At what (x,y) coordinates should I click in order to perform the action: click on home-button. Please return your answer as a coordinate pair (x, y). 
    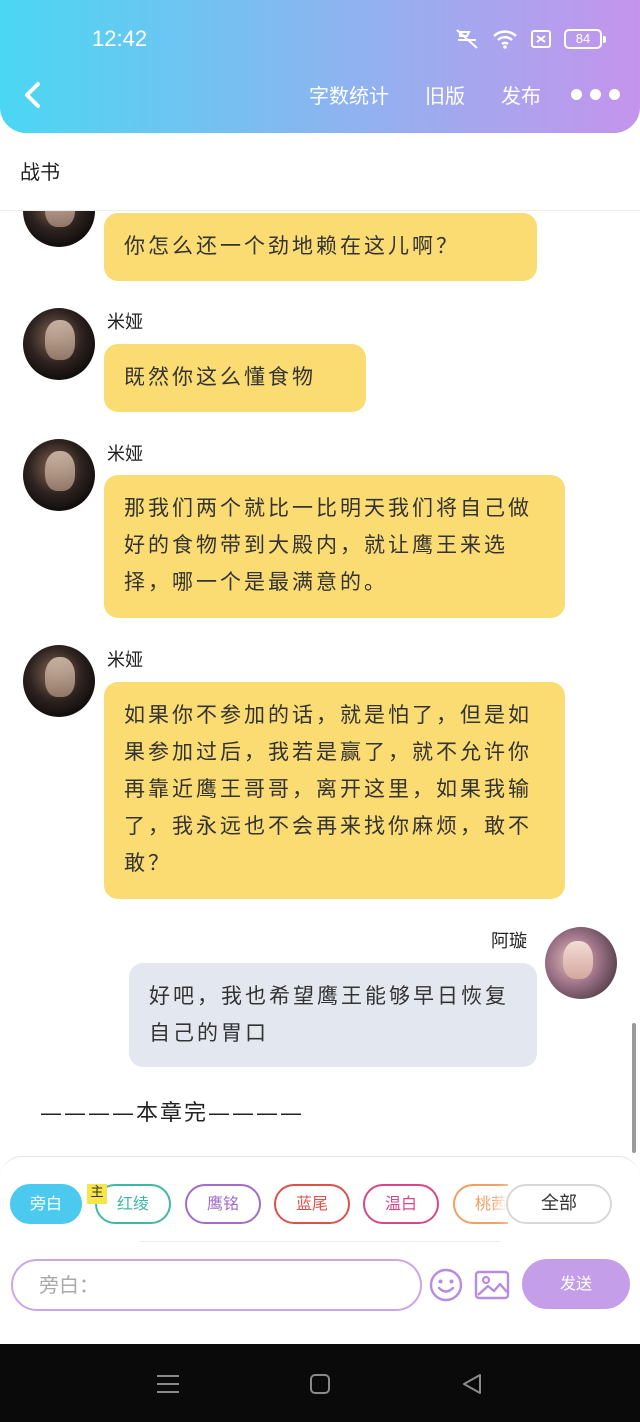
    Looking at the image, I should click on (320, 1386).